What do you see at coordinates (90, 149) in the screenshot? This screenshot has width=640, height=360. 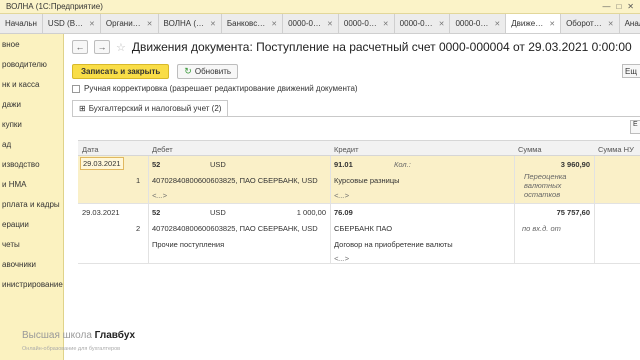 I see `col-date: Дата` at bounding box center [90, 149].